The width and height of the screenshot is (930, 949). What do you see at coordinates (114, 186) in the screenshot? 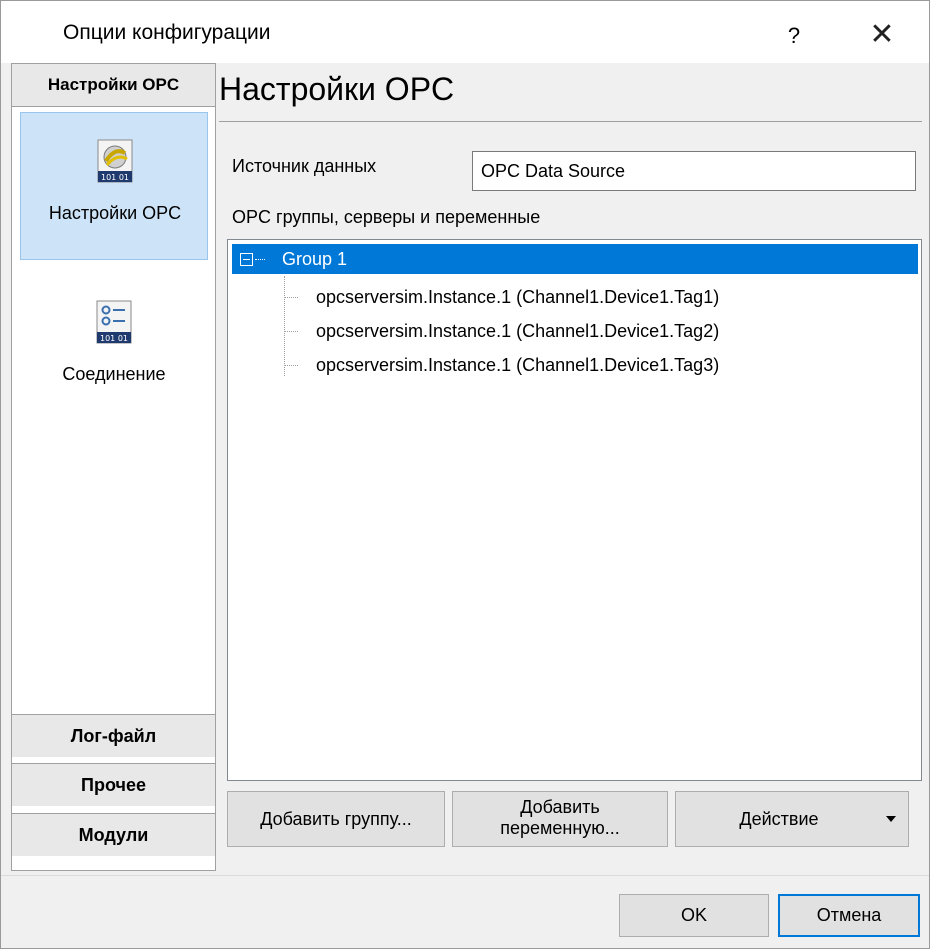
I see `sidebar-item-opc-settings: 101 01 Настройки OPC` at bounding box center [114, 186].